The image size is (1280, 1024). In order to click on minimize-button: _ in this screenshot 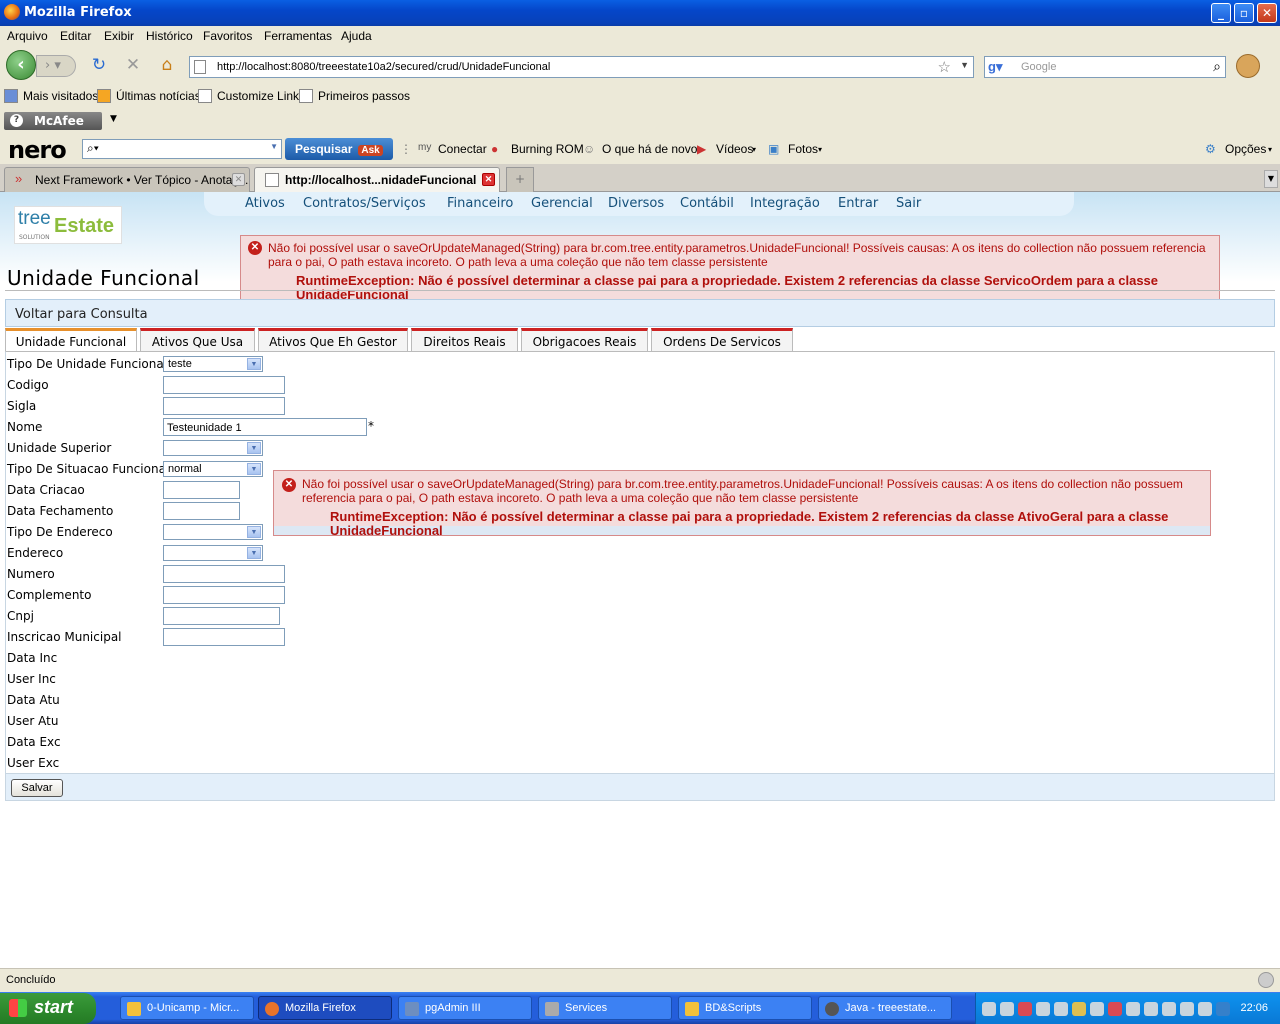, I will do `click(1221, 13)`.